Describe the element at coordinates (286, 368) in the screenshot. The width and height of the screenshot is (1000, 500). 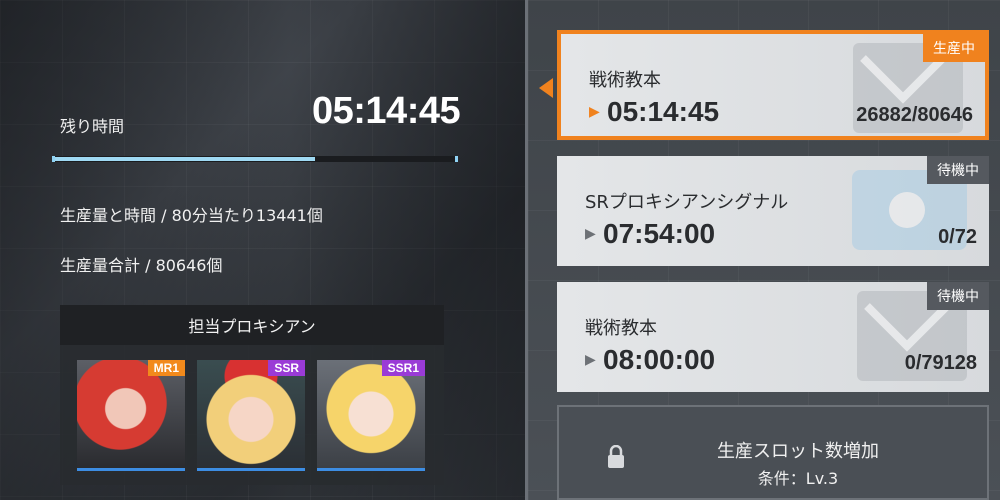
I see `rank-badge: SSR` at that location.